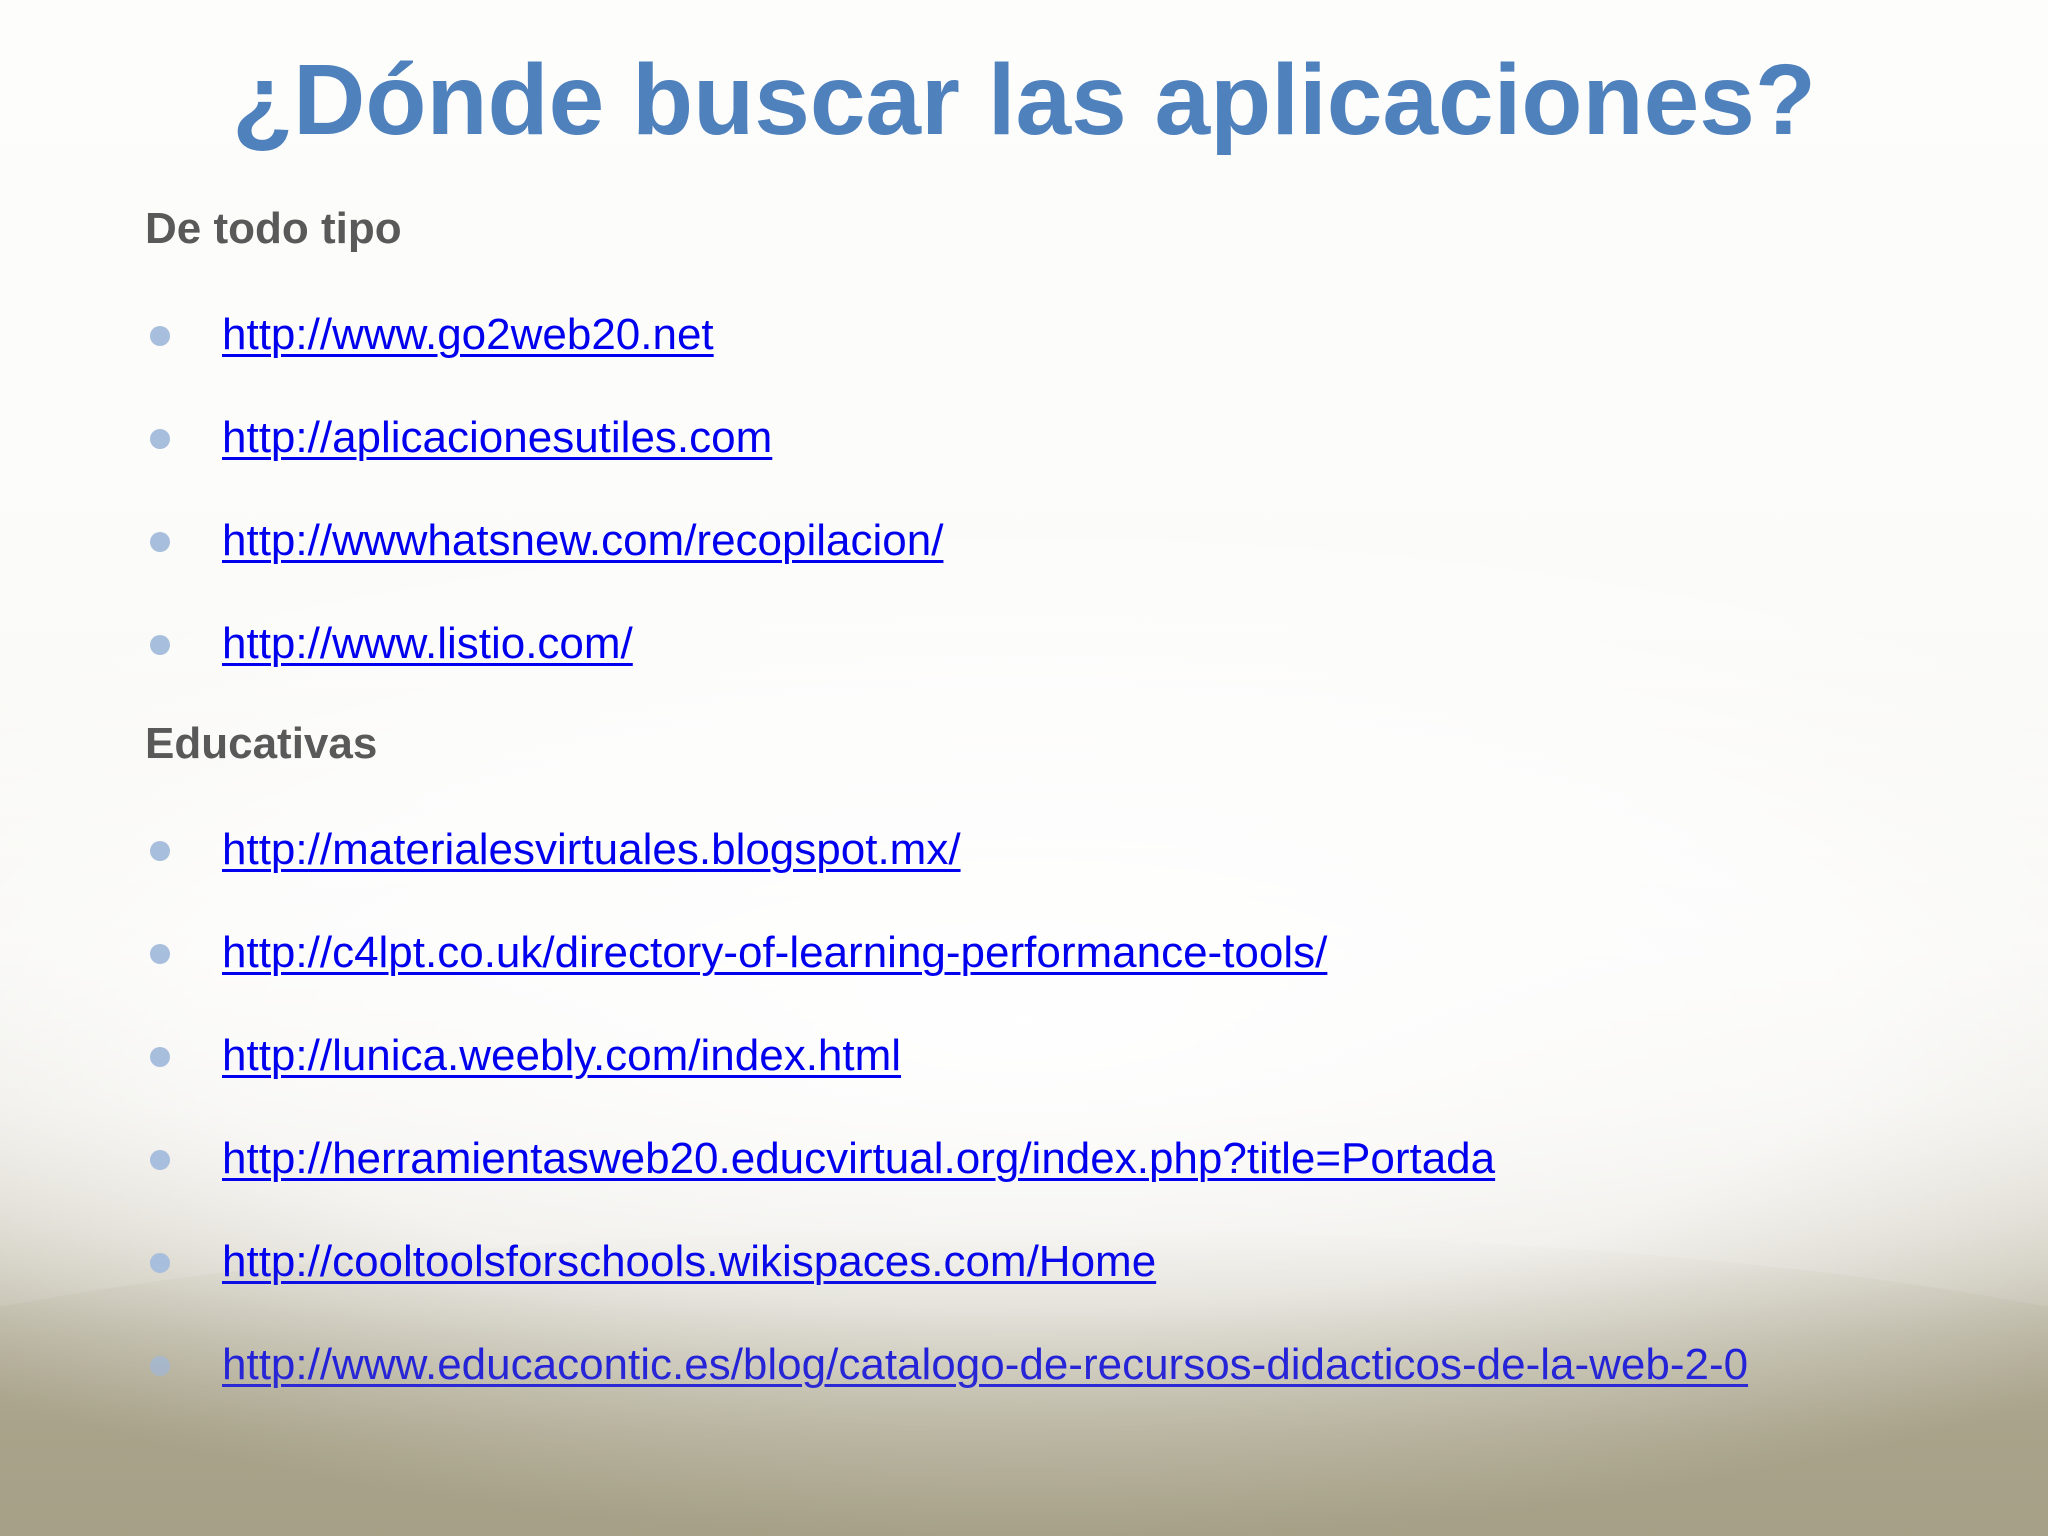 The height and width of the screenshot is (1536, 2048). Describe the element at coordinates (1075, 1071) in the screenshot. I see `list-item: http://lunica.weebly.com/index.html` at that location.